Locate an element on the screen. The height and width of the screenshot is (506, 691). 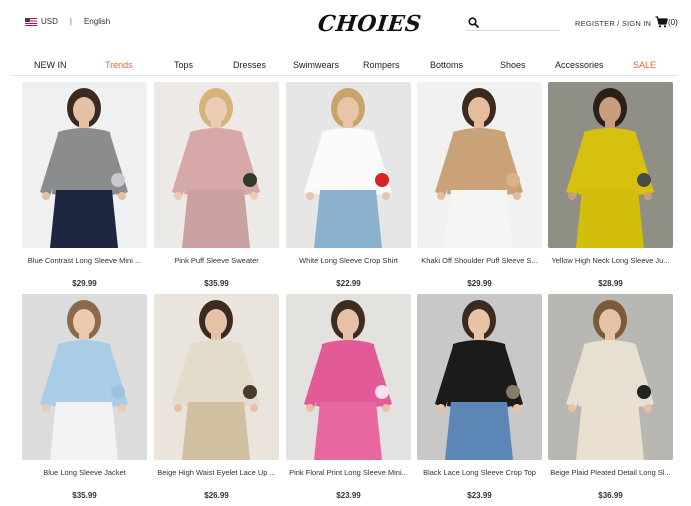
search-bar is located at coordinates (513, 22).